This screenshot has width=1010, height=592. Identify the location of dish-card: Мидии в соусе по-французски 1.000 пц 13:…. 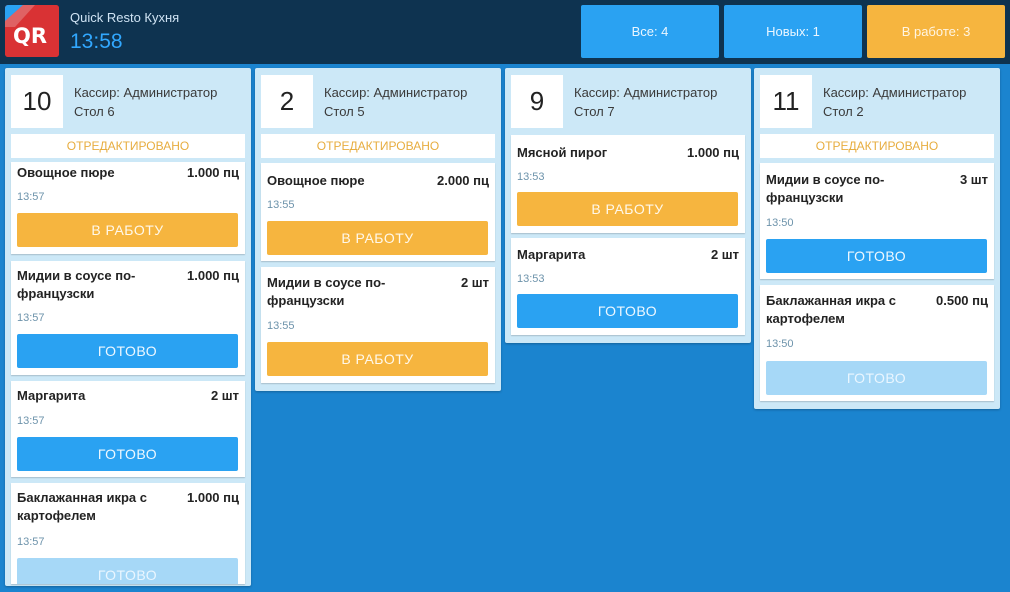
(128, 318).